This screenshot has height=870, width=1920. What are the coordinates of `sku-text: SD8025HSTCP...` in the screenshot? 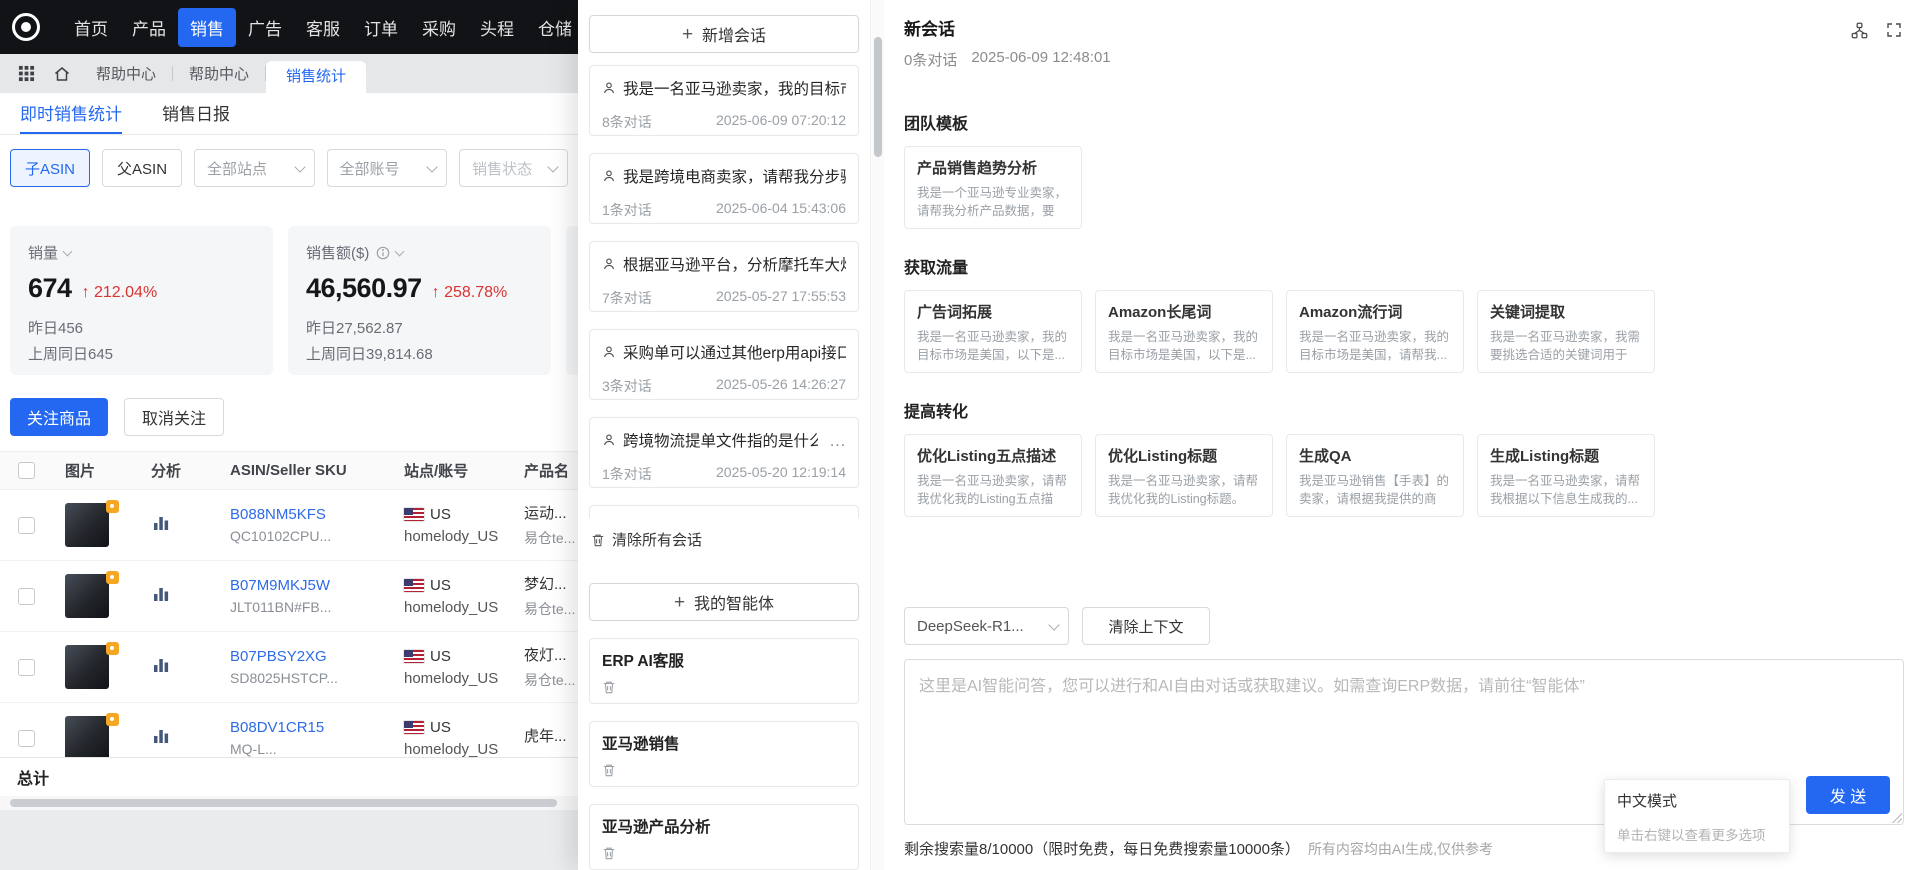 It's located at (284, 678).